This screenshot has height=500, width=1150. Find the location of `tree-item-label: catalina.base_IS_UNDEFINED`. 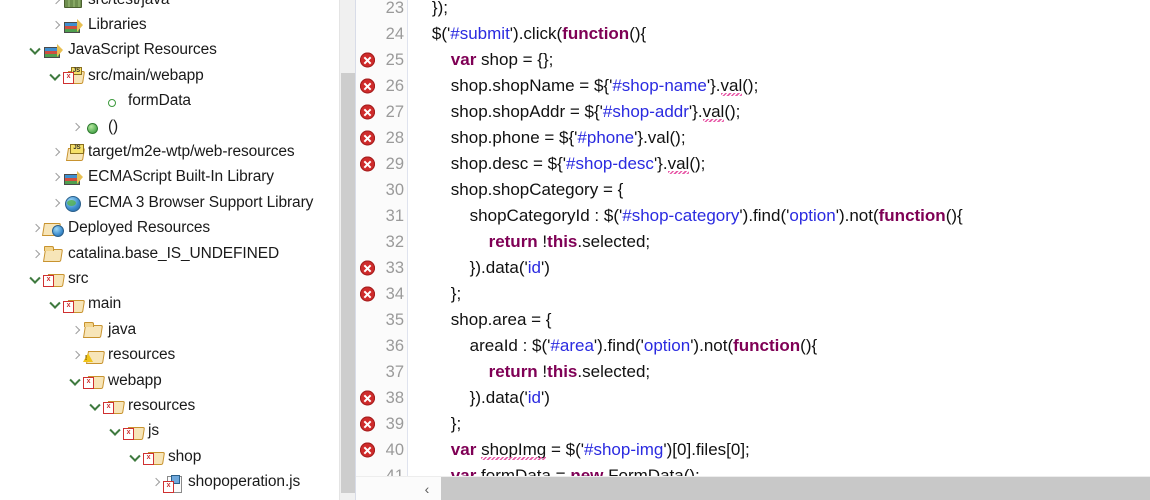

tree-item-label: catalina.base_IS_UNDEFINED is located at coordinates (174, 253).